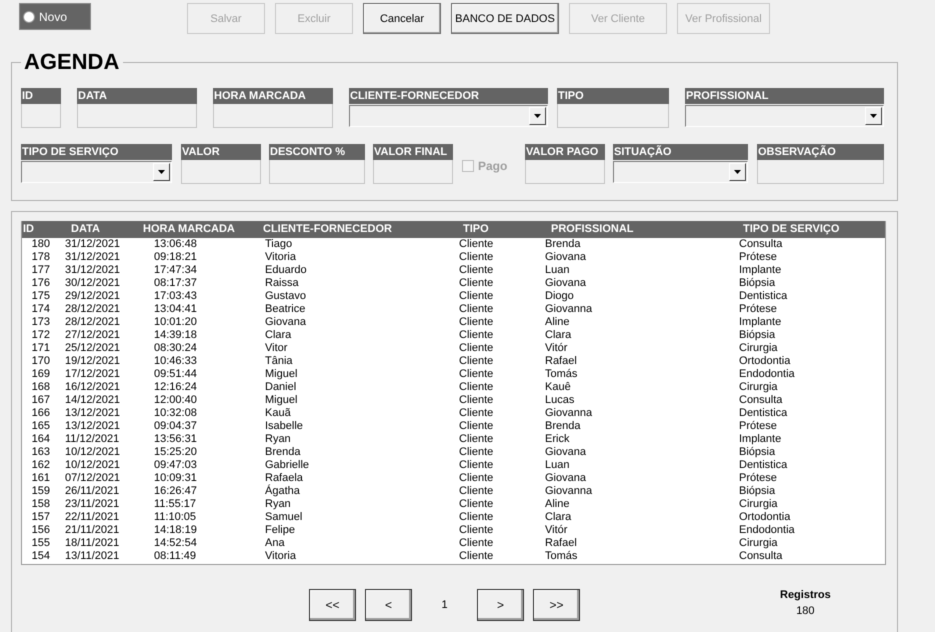 Image resolution: width=935 pixels, height=632 pixels. I want to click on toolbar-button: BANCO DE DADOS, so click(505, 18).